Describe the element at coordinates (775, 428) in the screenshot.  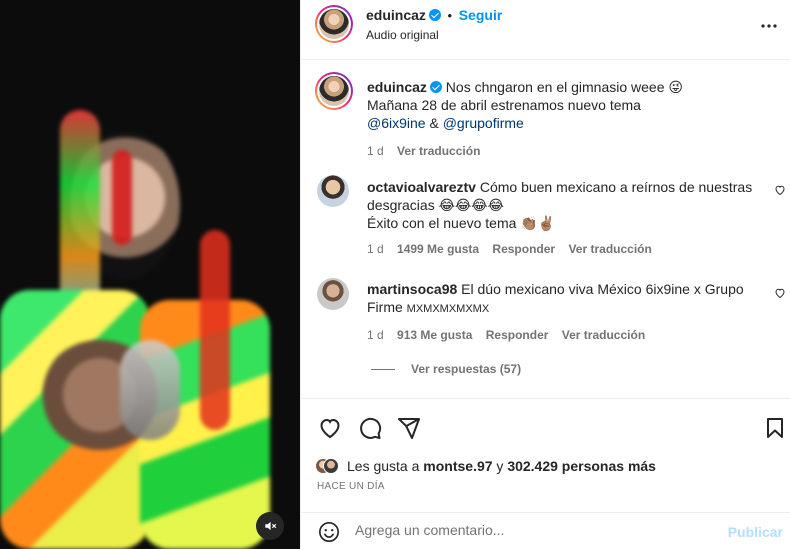
I see `save-bookmark-icon` at that location.